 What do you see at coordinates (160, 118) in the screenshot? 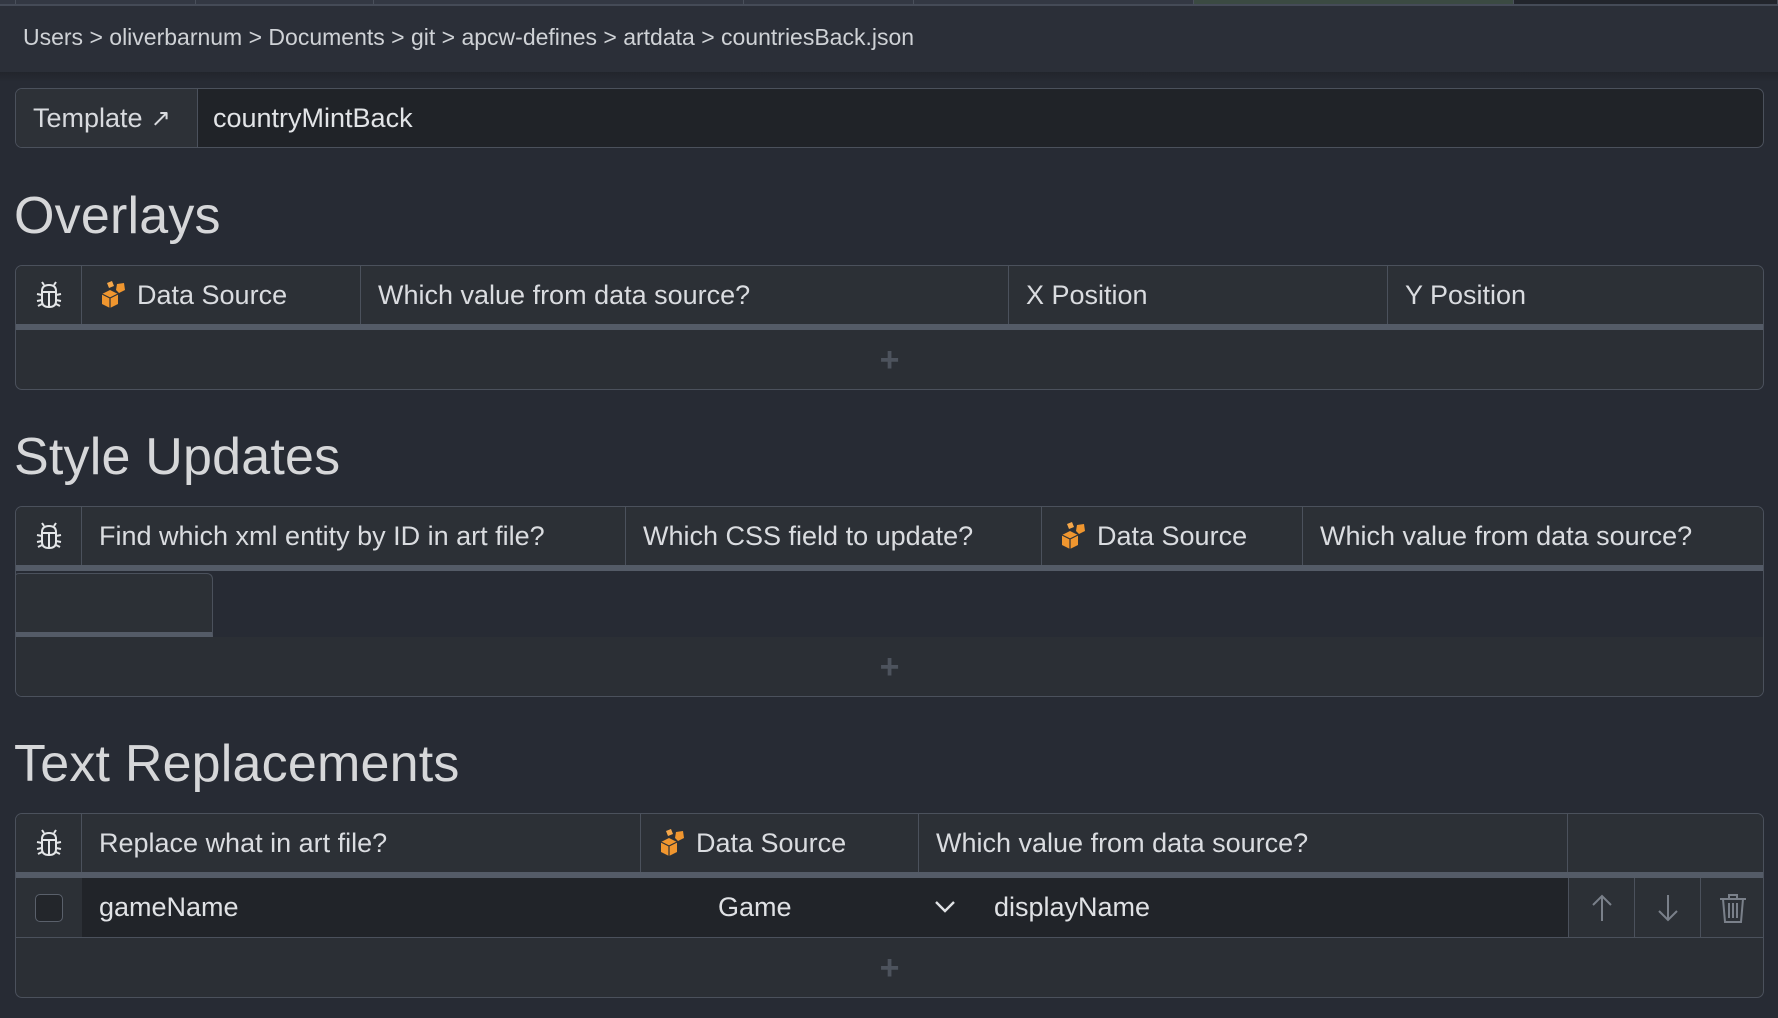
I see `arrow-up-right-icon: ↗` at bounding box center [160, 118].